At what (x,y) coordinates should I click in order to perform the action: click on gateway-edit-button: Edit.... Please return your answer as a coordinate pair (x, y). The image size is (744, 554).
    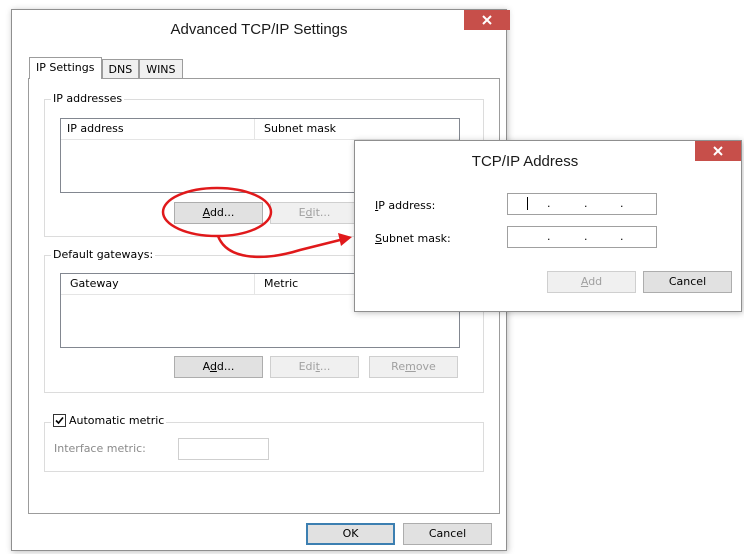
    Looking at the image, I should click on (314, 367).